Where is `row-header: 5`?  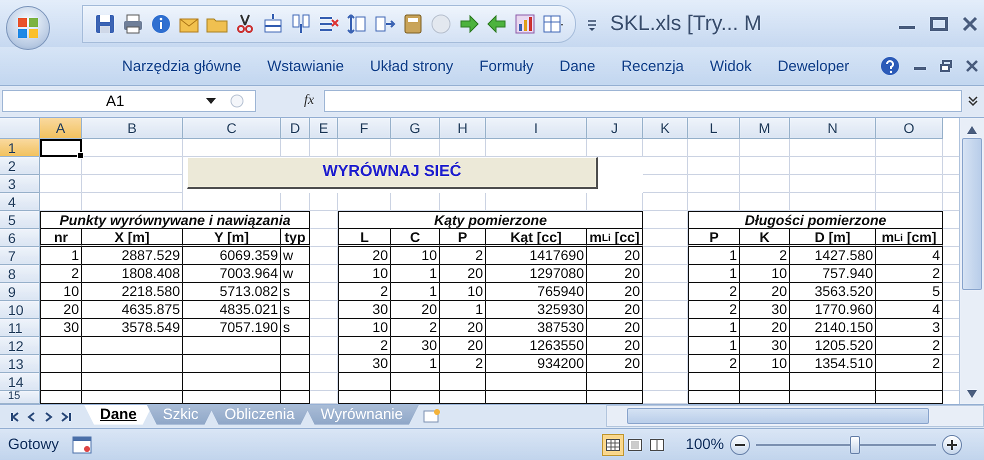
row-header: 5 is located at coordinates (20, 219).